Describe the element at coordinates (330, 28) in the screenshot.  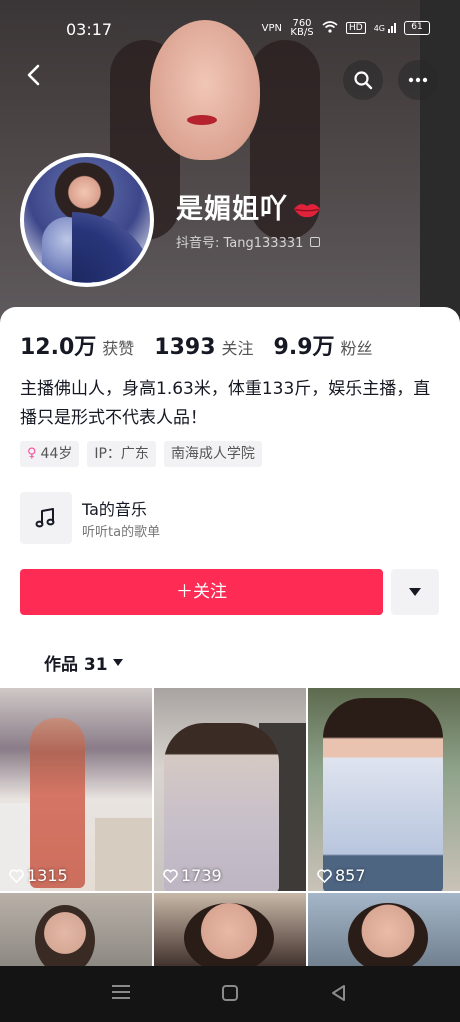
I see `wifi-icon` at that location.